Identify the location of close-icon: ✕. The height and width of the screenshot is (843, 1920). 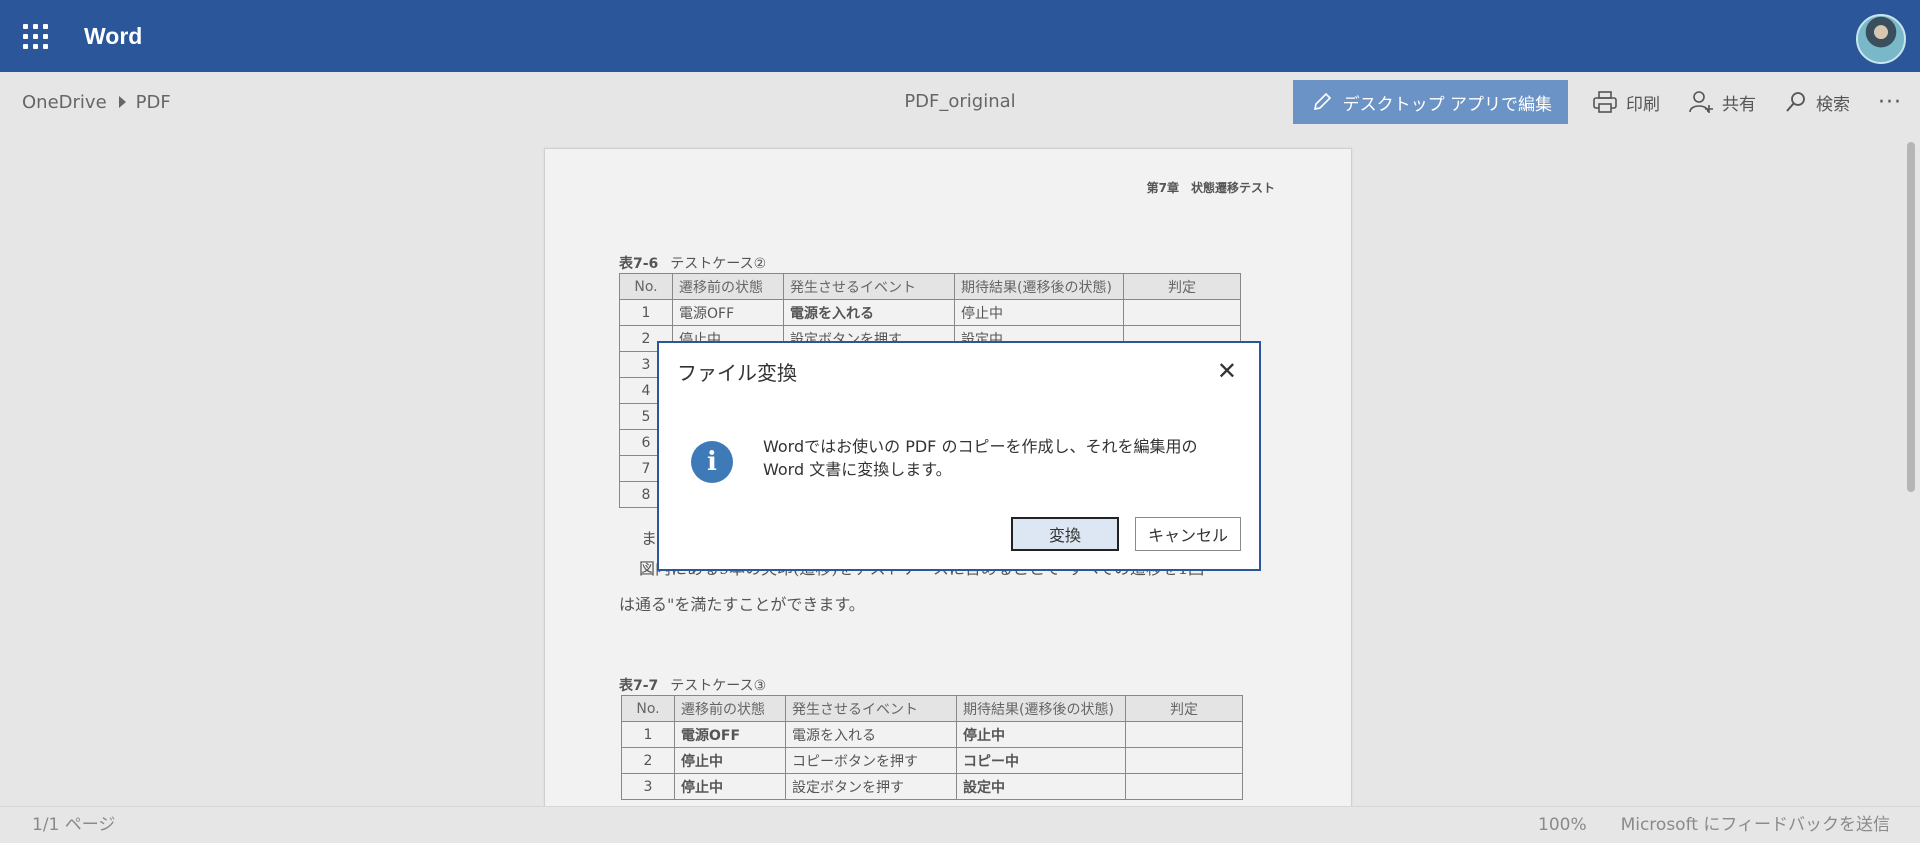
(1227, 371).